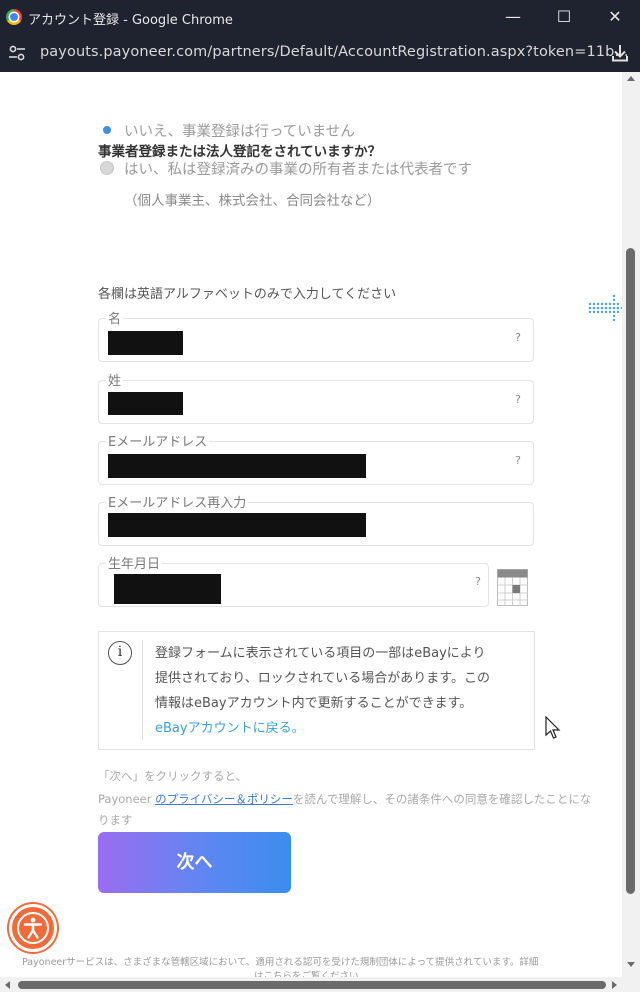  Describe the element at coordinates (615, 17) in the screenshot. I see `close-button: ✕` at that location.